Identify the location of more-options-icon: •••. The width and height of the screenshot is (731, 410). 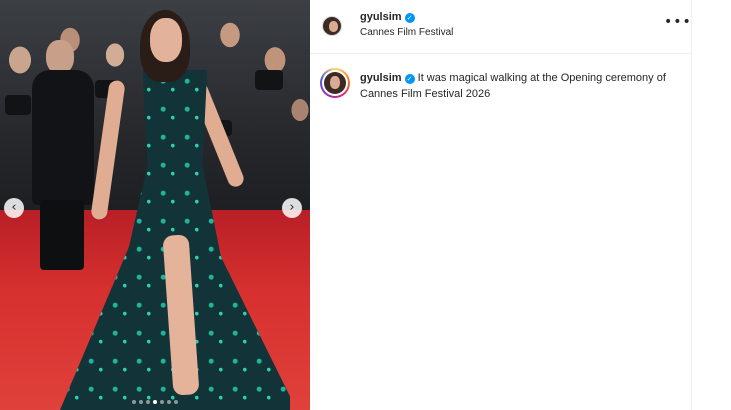
(678, 22).